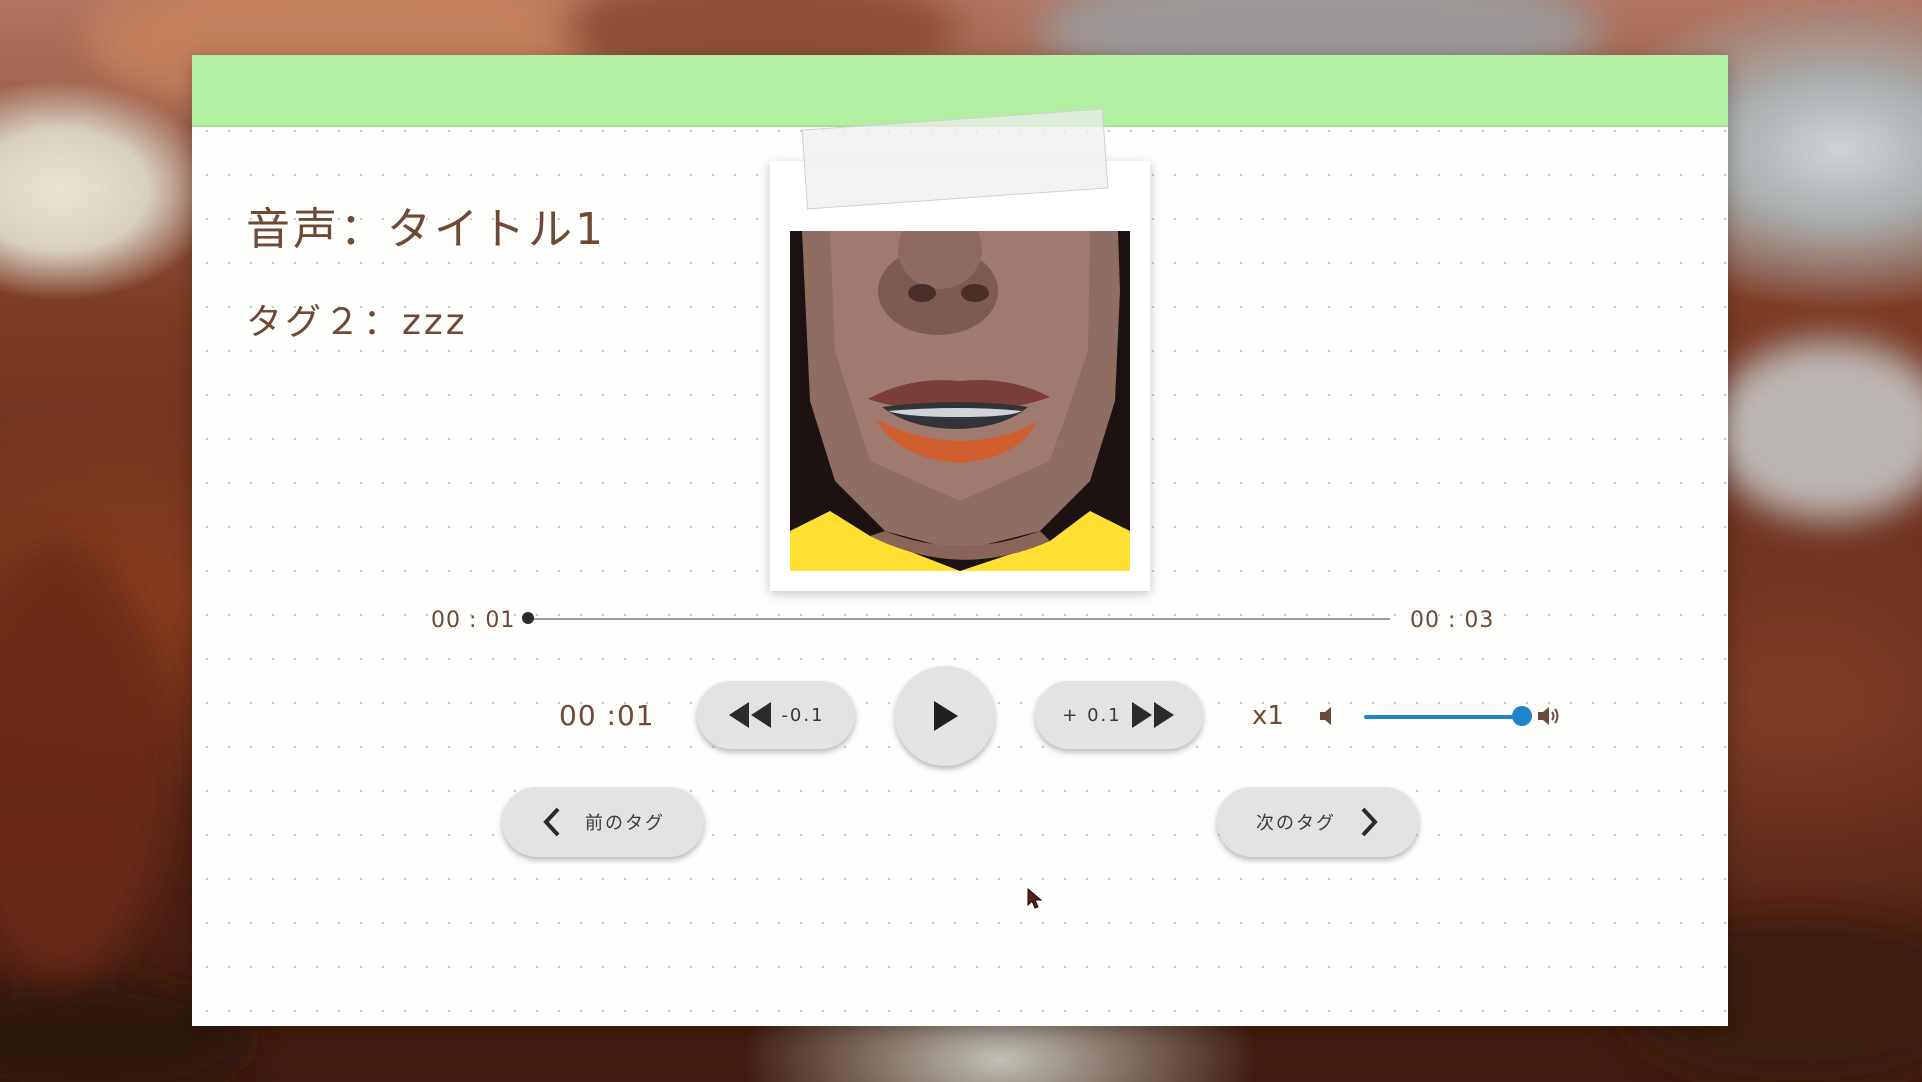 This screenshot has height=1082, width=1922. I want to click on photo-frame, so click(960, 376).